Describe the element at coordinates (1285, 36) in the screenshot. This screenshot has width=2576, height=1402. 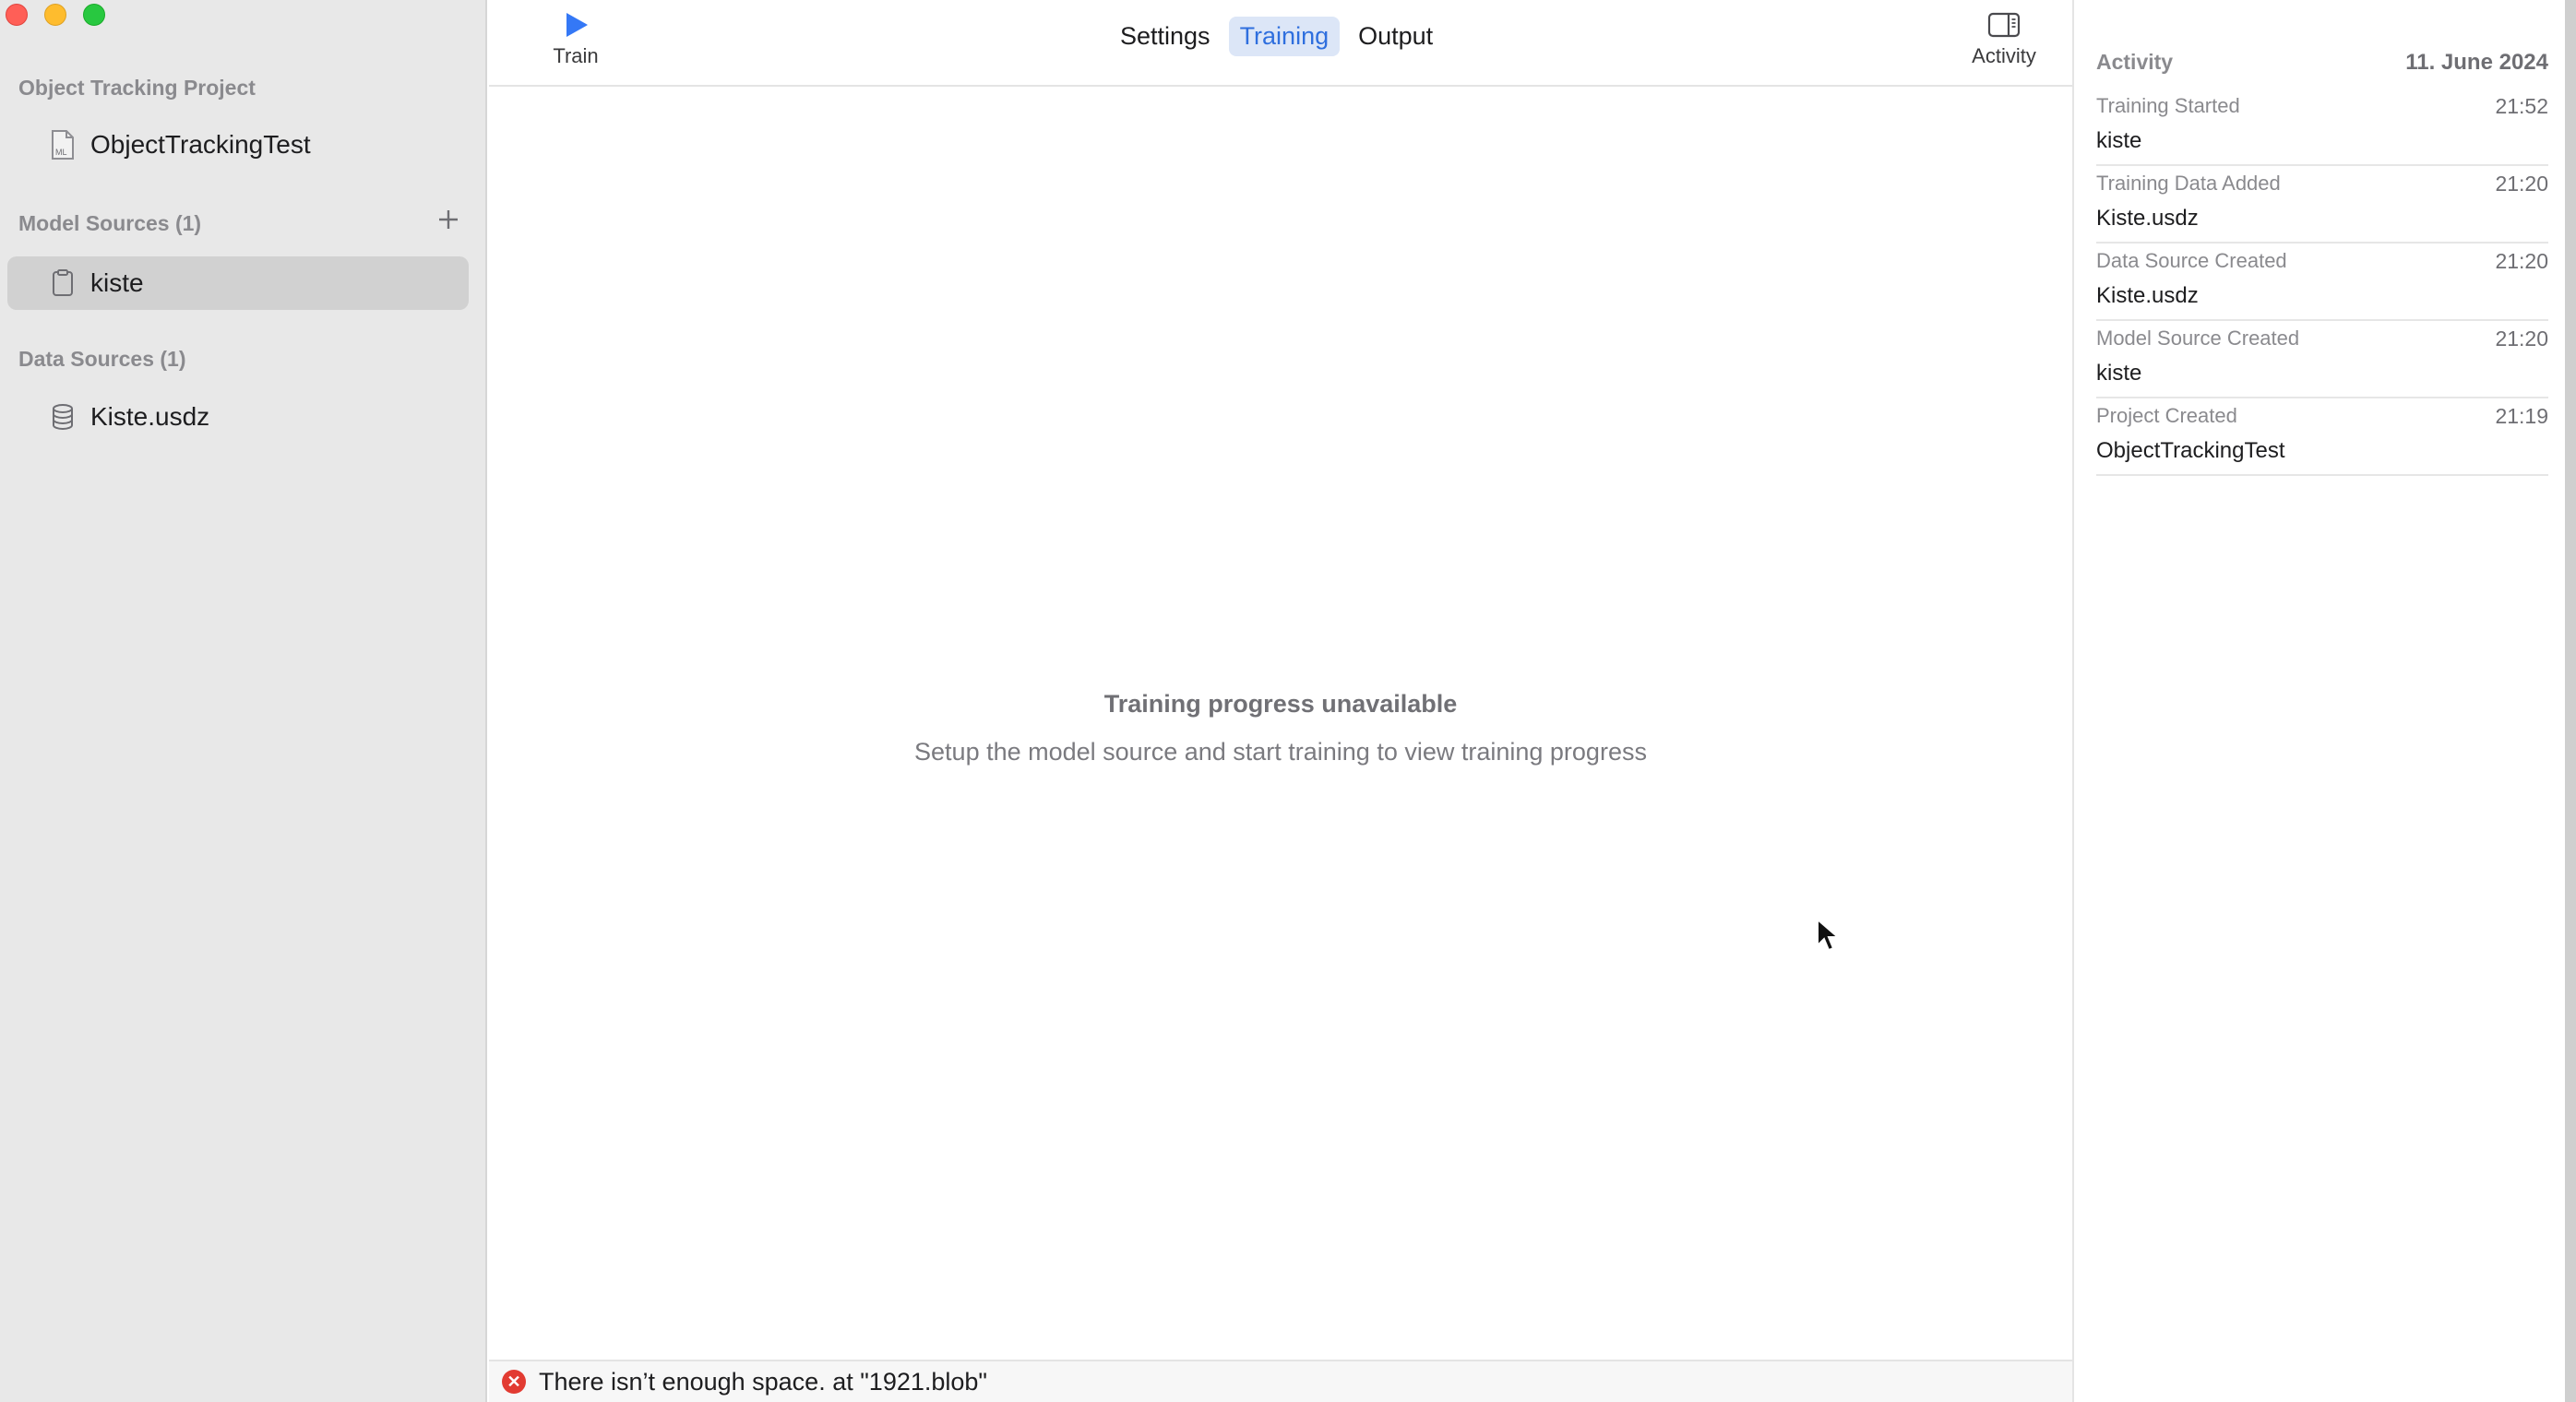
I see `tab-training: Training` at that location.